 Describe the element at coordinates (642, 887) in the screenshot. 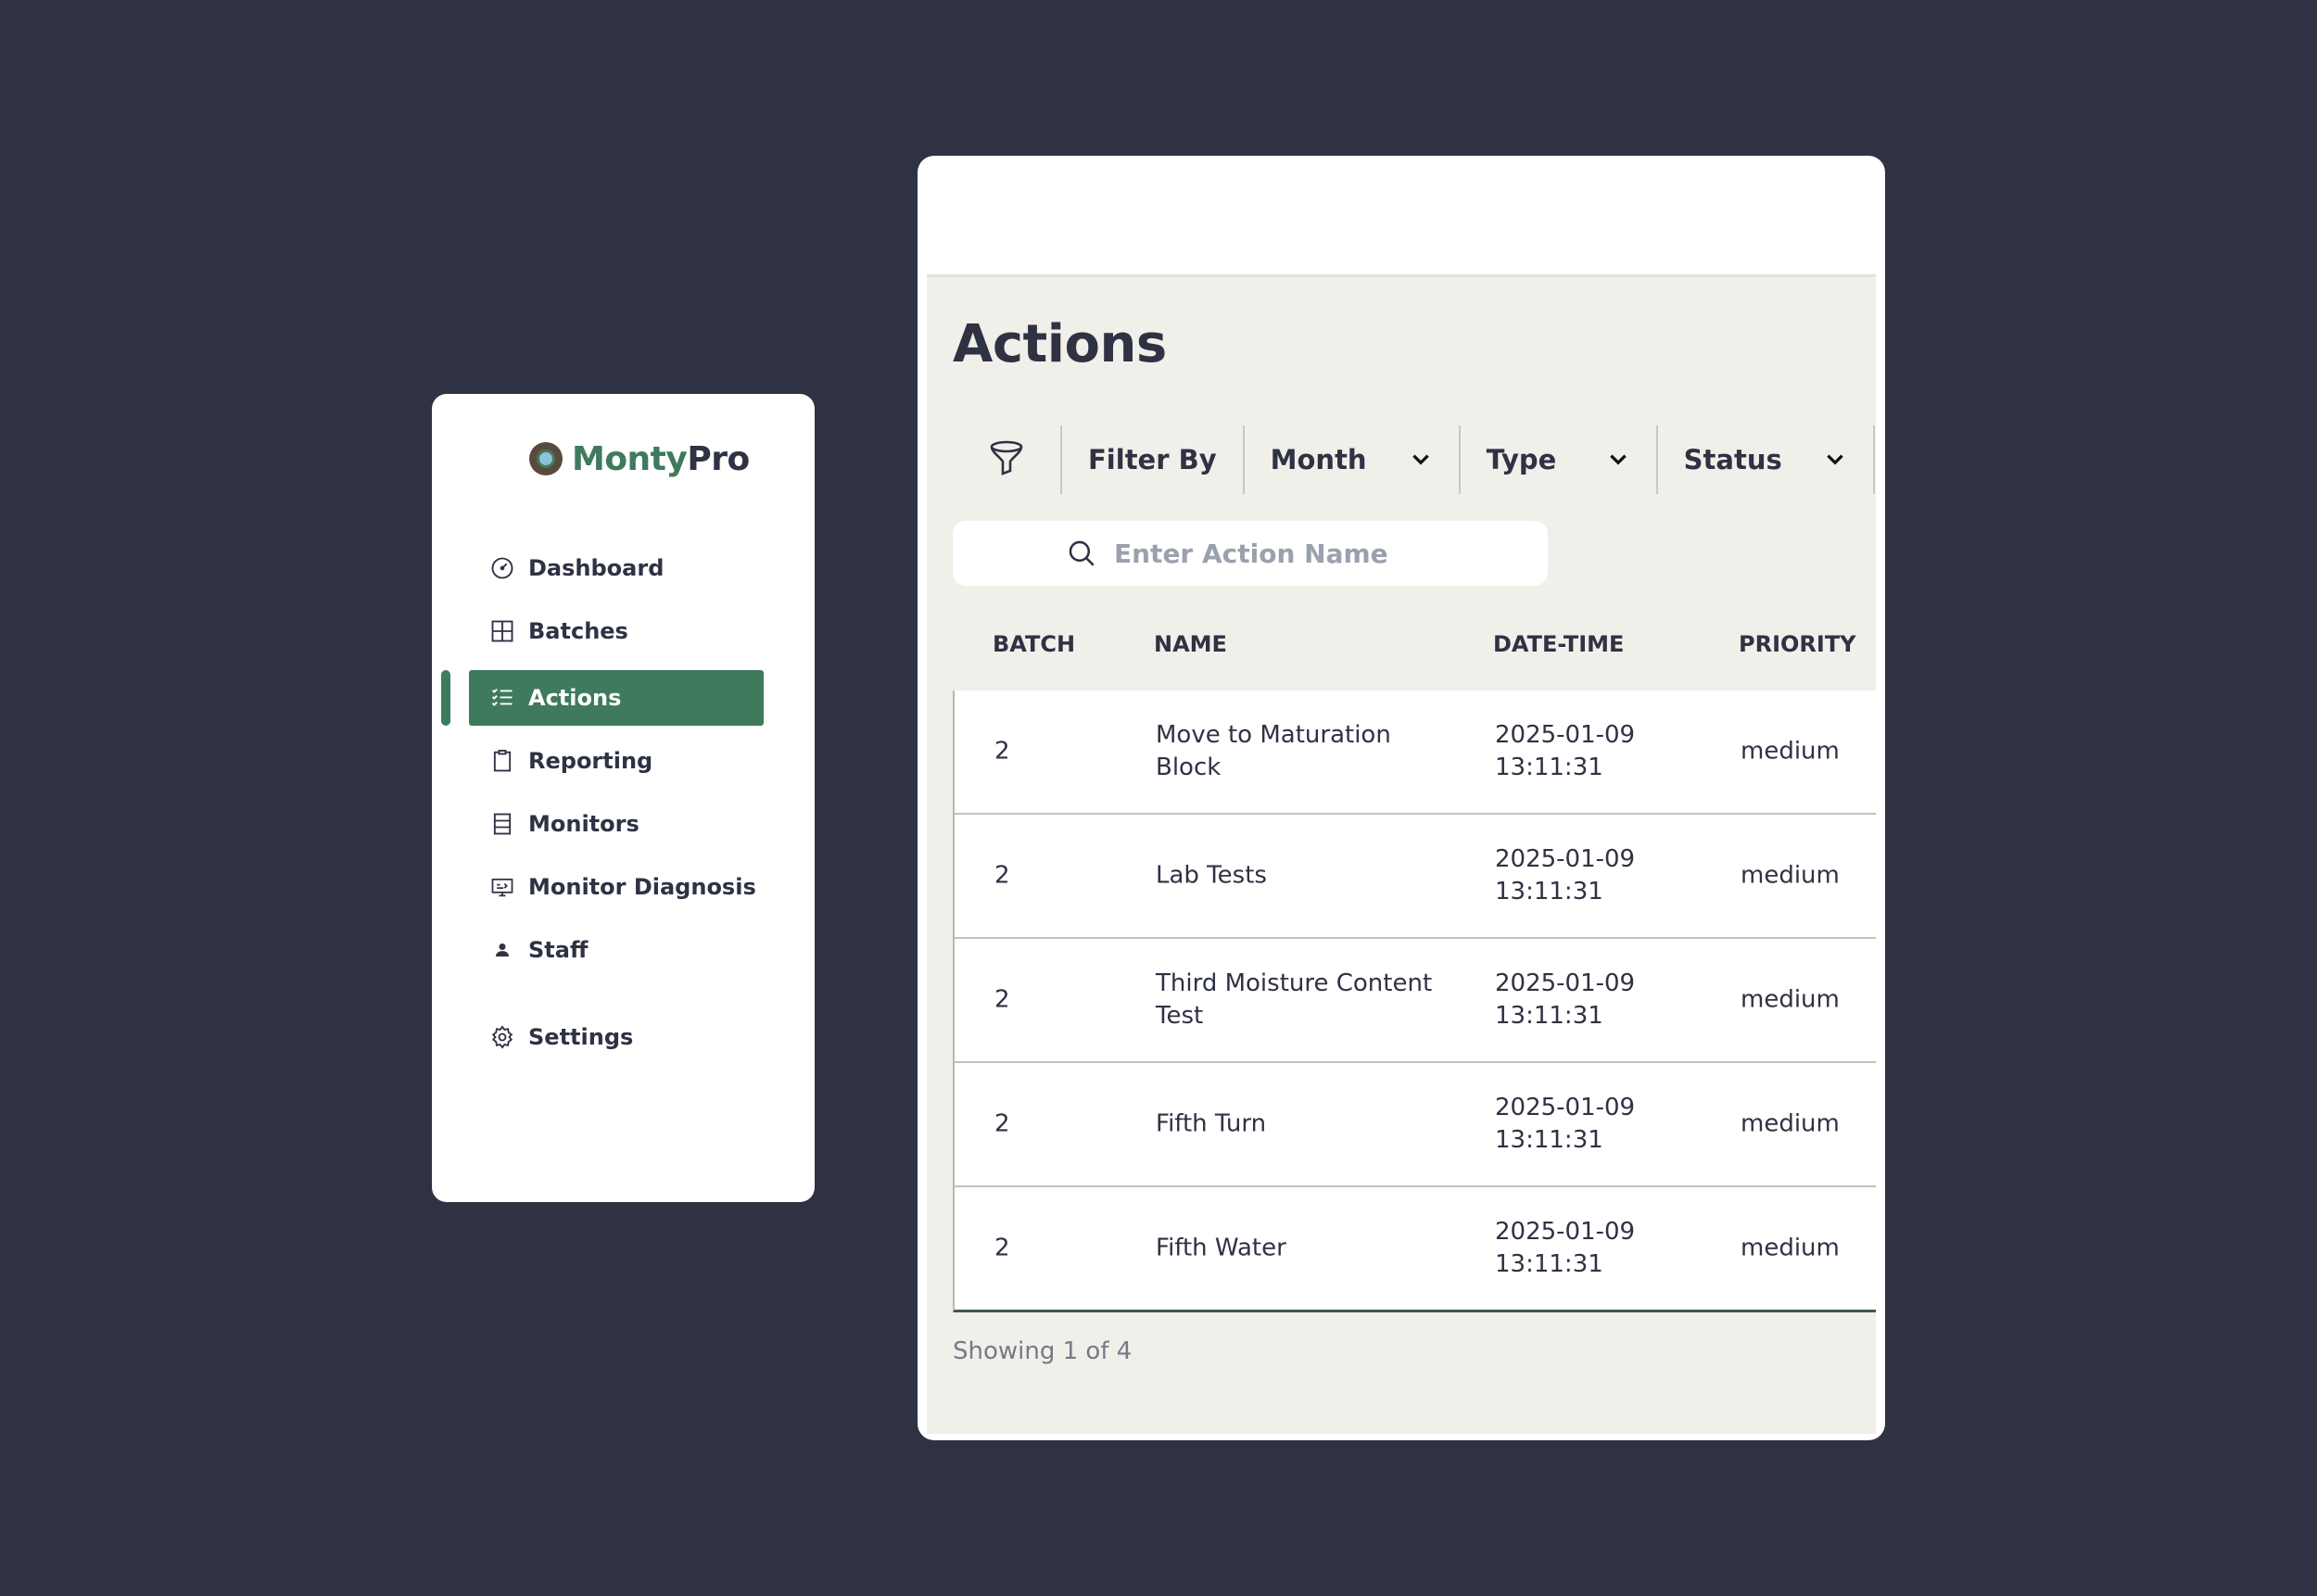

I see `sidebar-item-label: Monitor Diagnosis` at that location.